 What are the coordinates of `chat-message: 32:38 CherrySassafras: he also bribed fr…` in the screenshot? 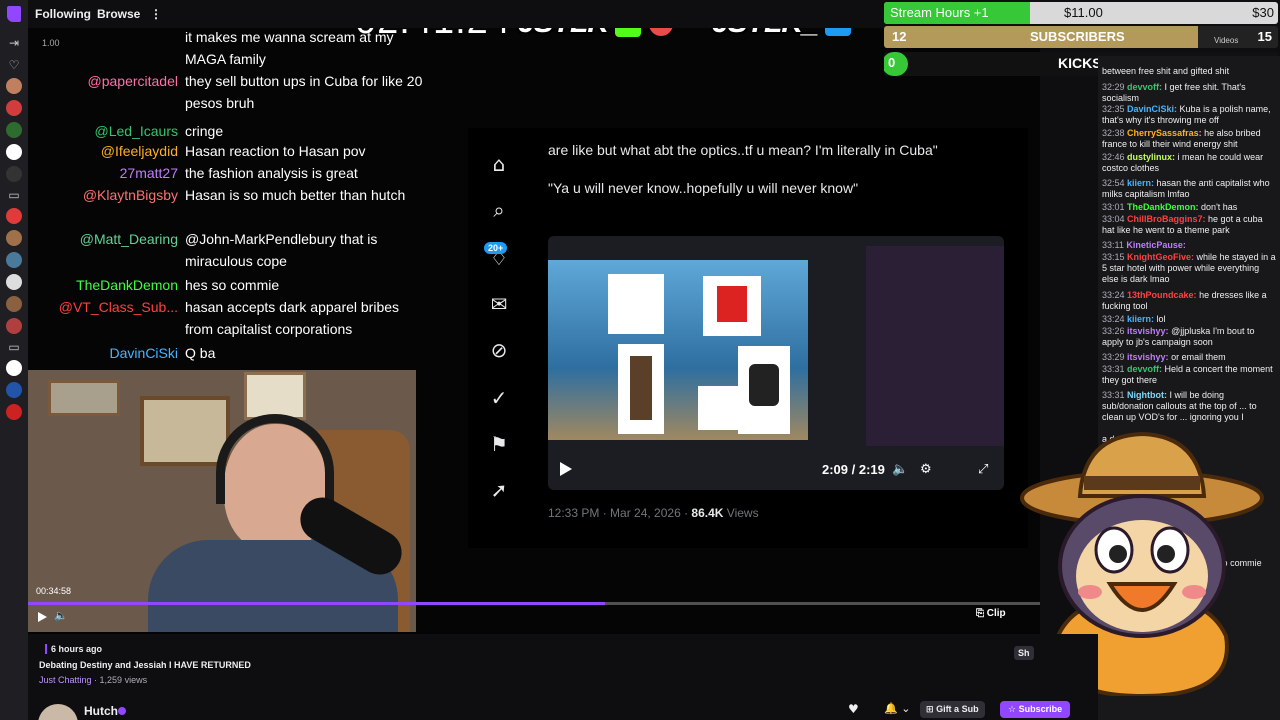 It's located at (1189, 139).